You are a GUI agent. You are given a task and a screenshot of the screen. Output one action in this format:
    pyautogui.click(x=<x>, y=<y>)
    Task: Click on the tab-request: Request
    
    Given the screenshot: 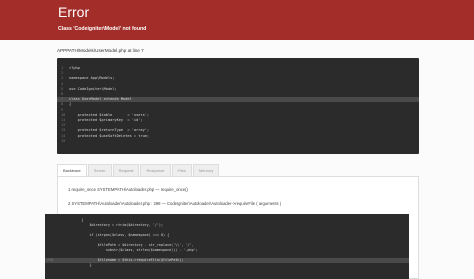 What is the action you would take?
    pyautogui.click(x=126, y=170)
    